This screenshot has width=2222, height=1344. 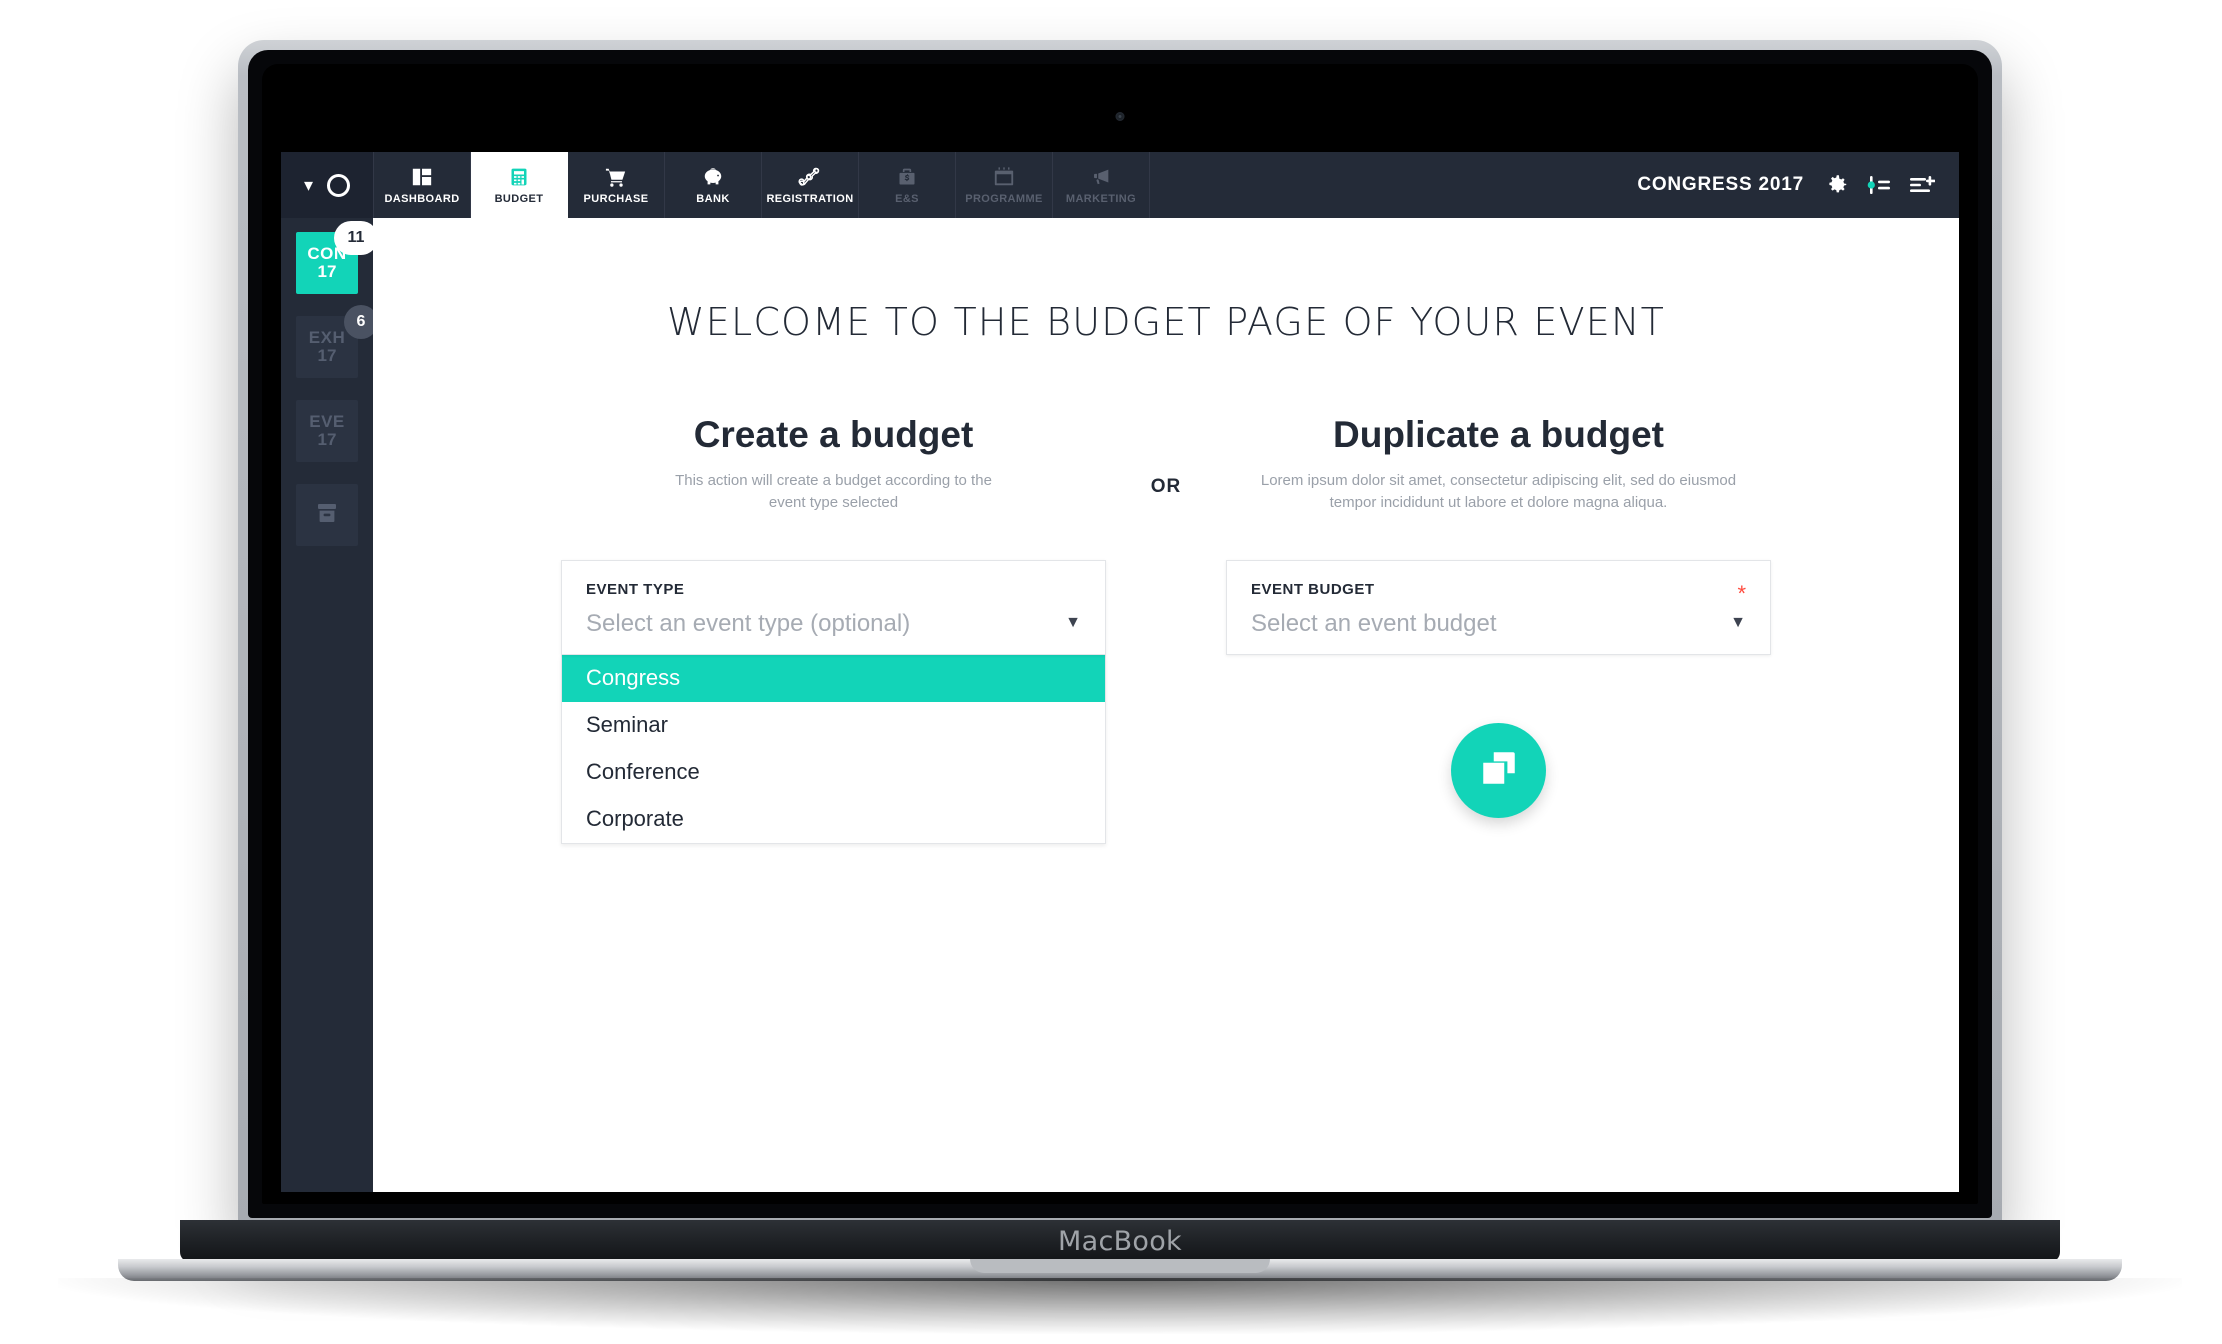 What do you see at coordinates (616, 199) in the screenshot?
I see `tab-label: PURCHASE` at bounding box center [616, 199].